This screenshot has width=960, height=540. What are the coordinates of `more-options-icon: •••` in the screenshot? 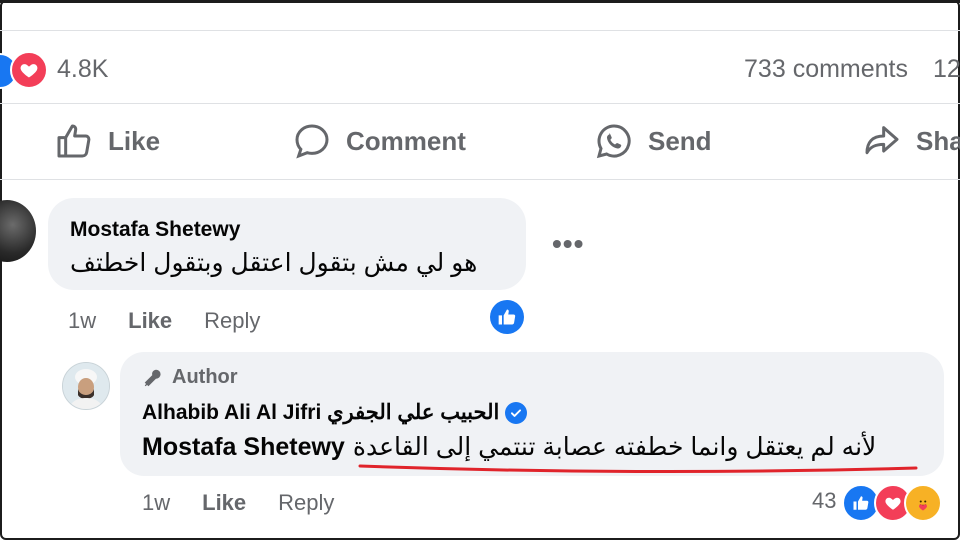 It's located at (568, 244).